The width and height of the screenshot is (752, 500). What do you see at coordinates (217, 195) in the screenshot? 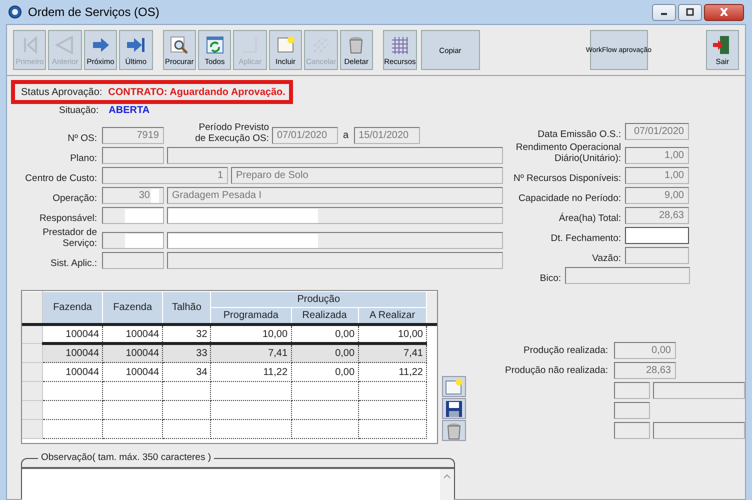
I see `field-value: Gradagem Pesada I` at bounding box center [217, 195].